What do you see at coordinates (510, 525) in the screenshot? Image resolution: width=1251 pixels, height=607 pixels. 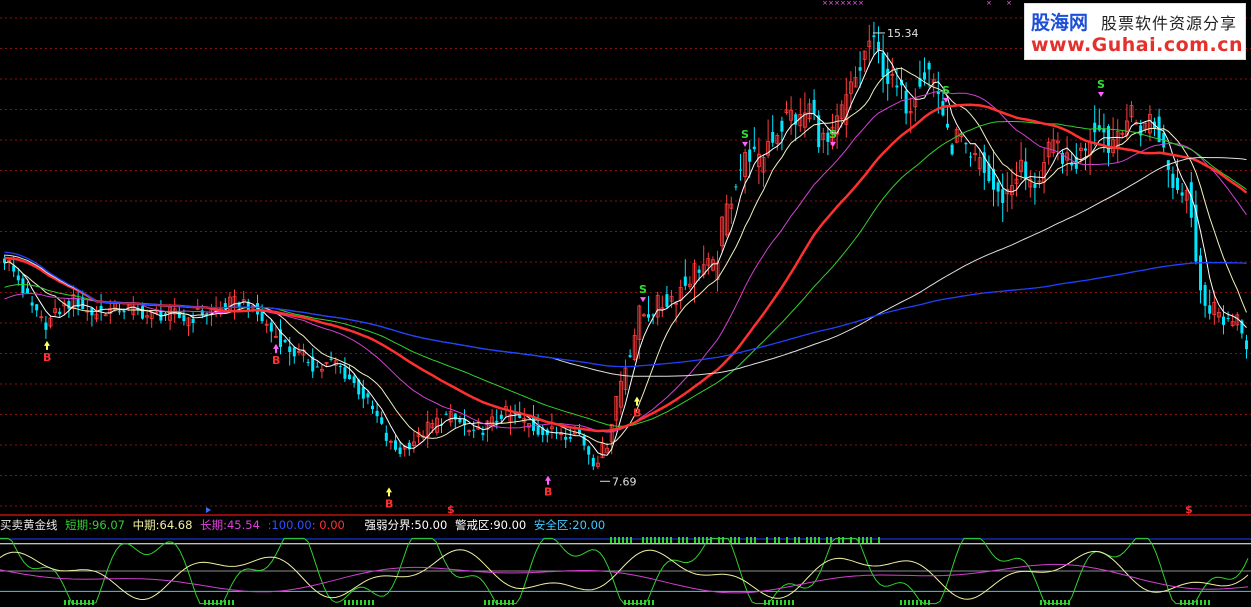 I see `indicator-warn-value: 90.00` at bounding box center [510, 525].